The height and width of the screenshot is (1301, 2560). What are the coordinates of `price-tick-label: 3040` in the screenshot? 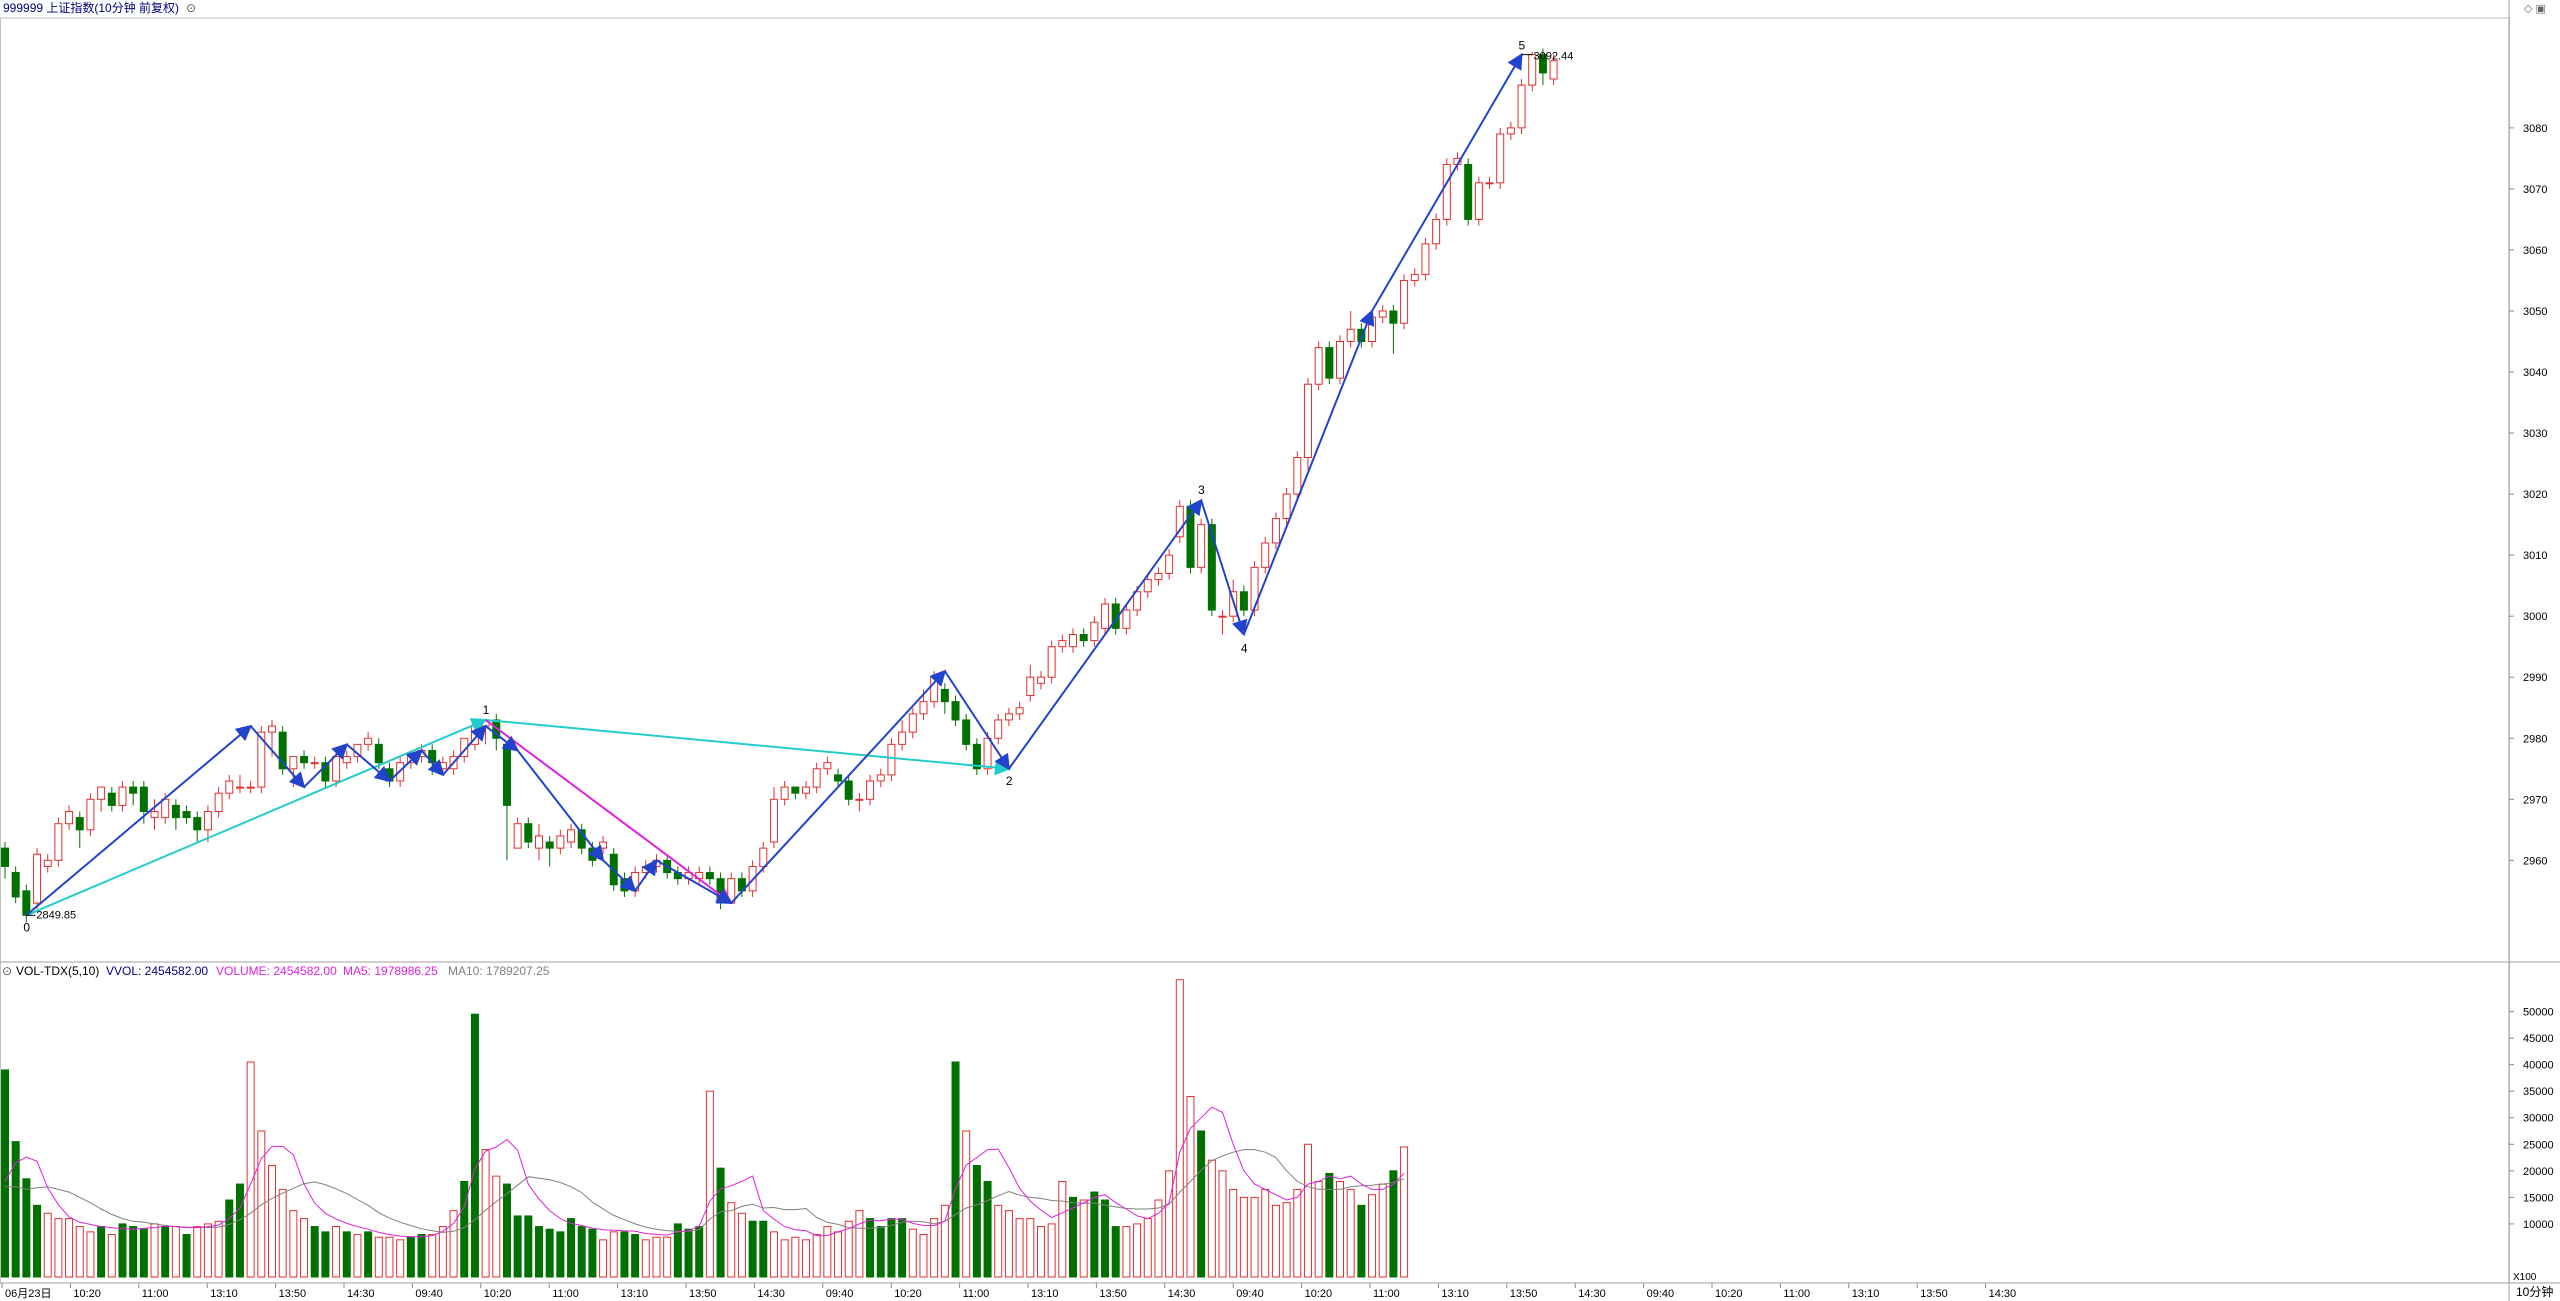 It's located at (2535, 373).